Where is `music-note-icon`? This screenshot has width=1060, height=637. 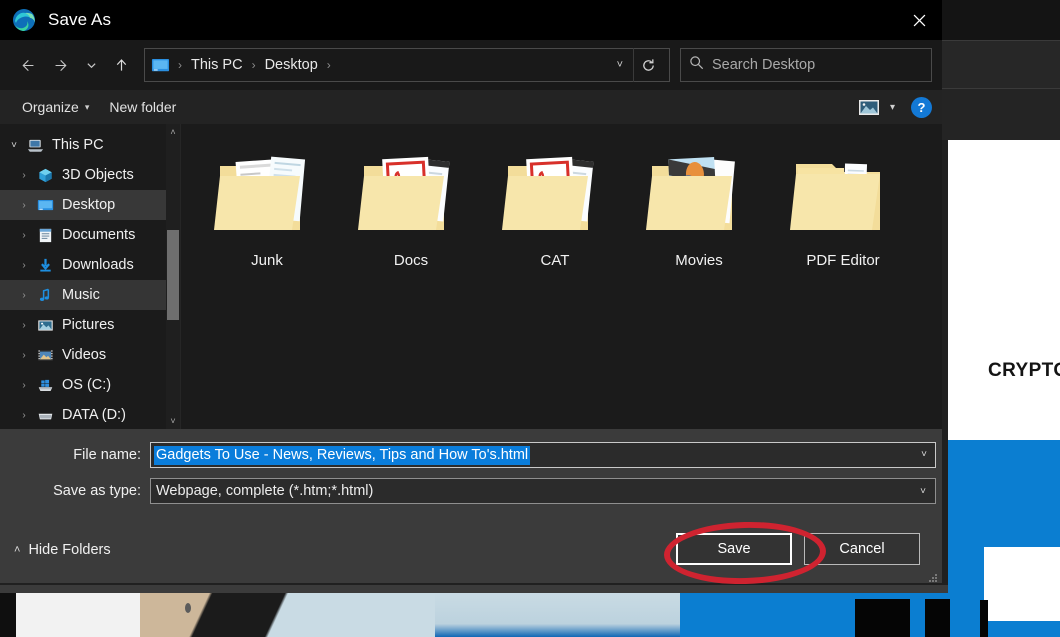 music-note-icon is located at coordinates (45, 295).